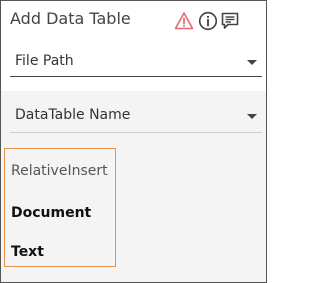  What do you see at coordinates (230, 21) in the screenshot?
I see `comment-icon` at bounding box center [230, 21].